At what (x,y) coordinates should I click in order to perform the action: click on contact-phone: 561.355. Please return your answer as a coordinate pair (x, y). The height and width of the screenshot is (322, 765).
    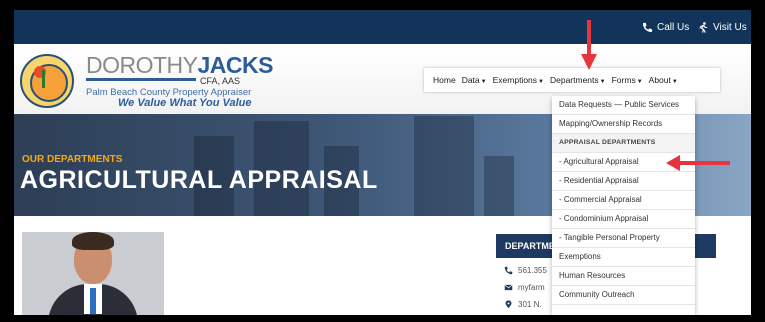
    Looking at the image, I should click on (525, 270).